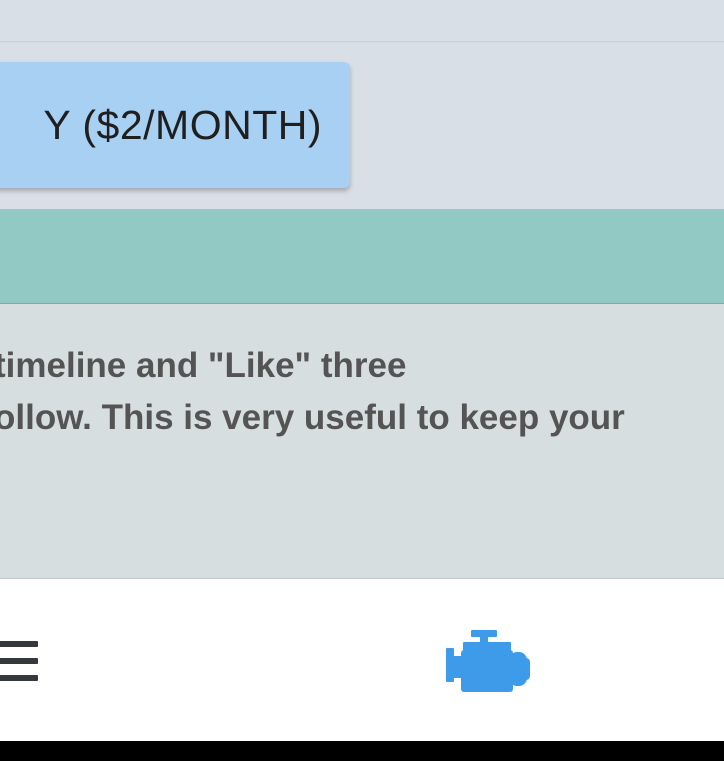 This screenshot has height=761, width=724. I want to click on description-line-2: ollow. This is very useful to keep your, so click(312, 417).